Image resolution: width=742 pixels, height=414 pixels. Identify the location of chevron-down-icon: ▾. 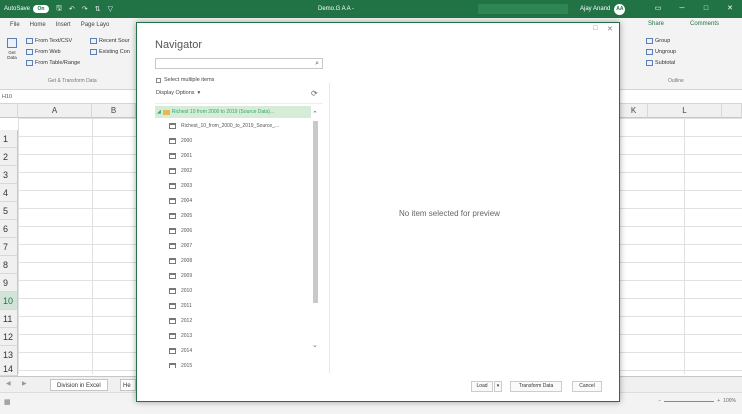
(199, 93).